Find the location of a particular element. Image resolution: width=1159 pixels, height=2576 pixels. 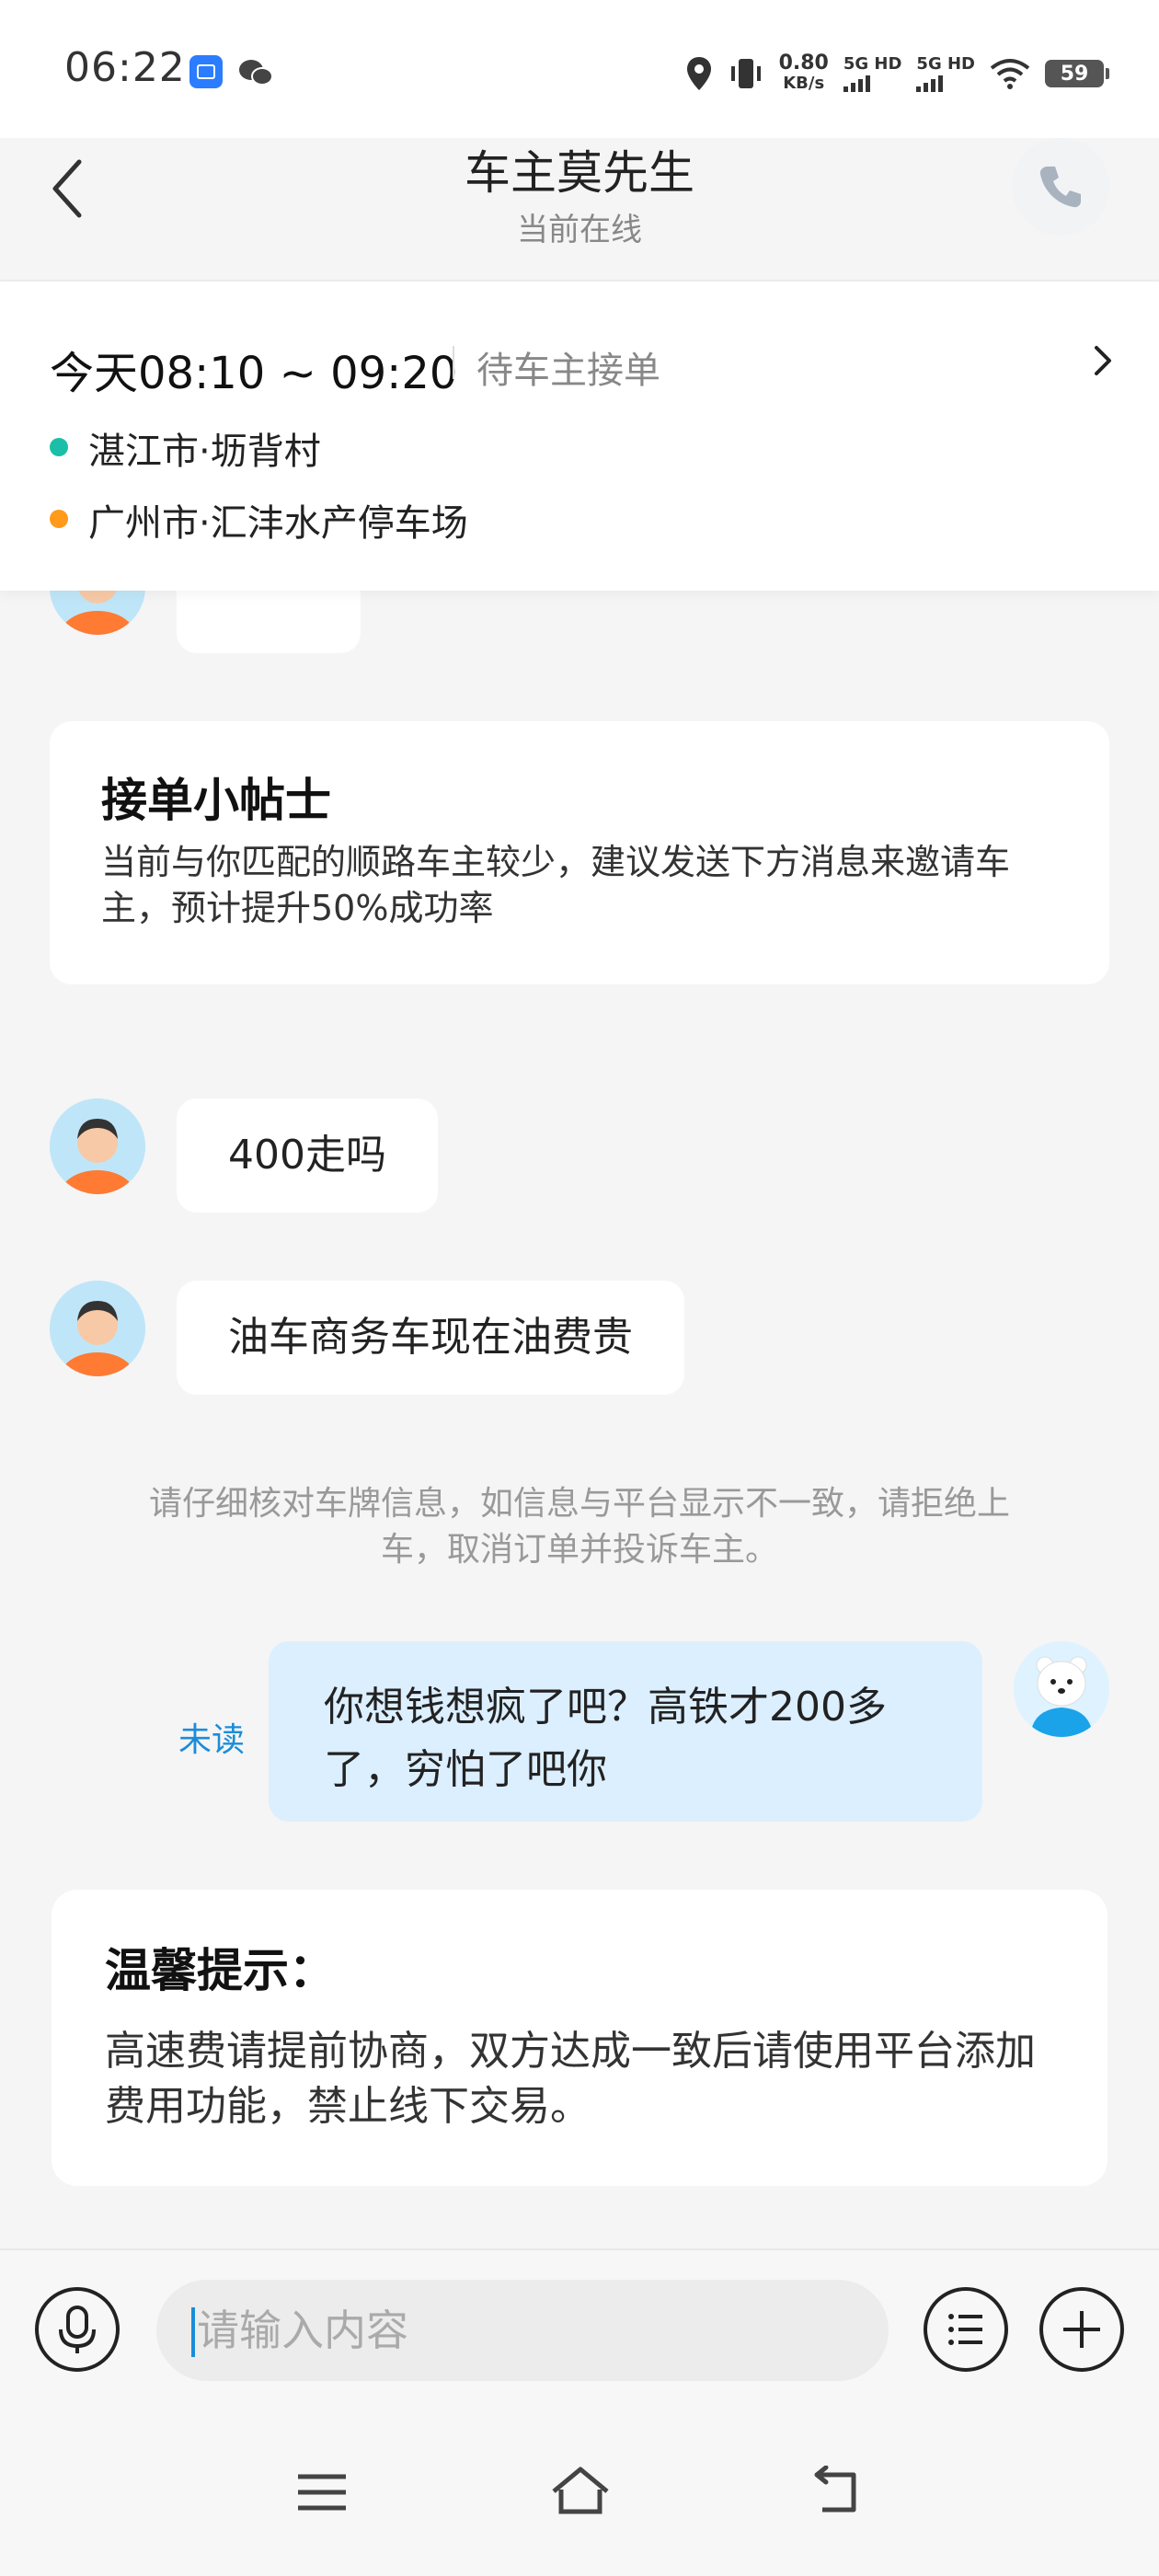

menu-icon is located at coordinates (322, 2492).